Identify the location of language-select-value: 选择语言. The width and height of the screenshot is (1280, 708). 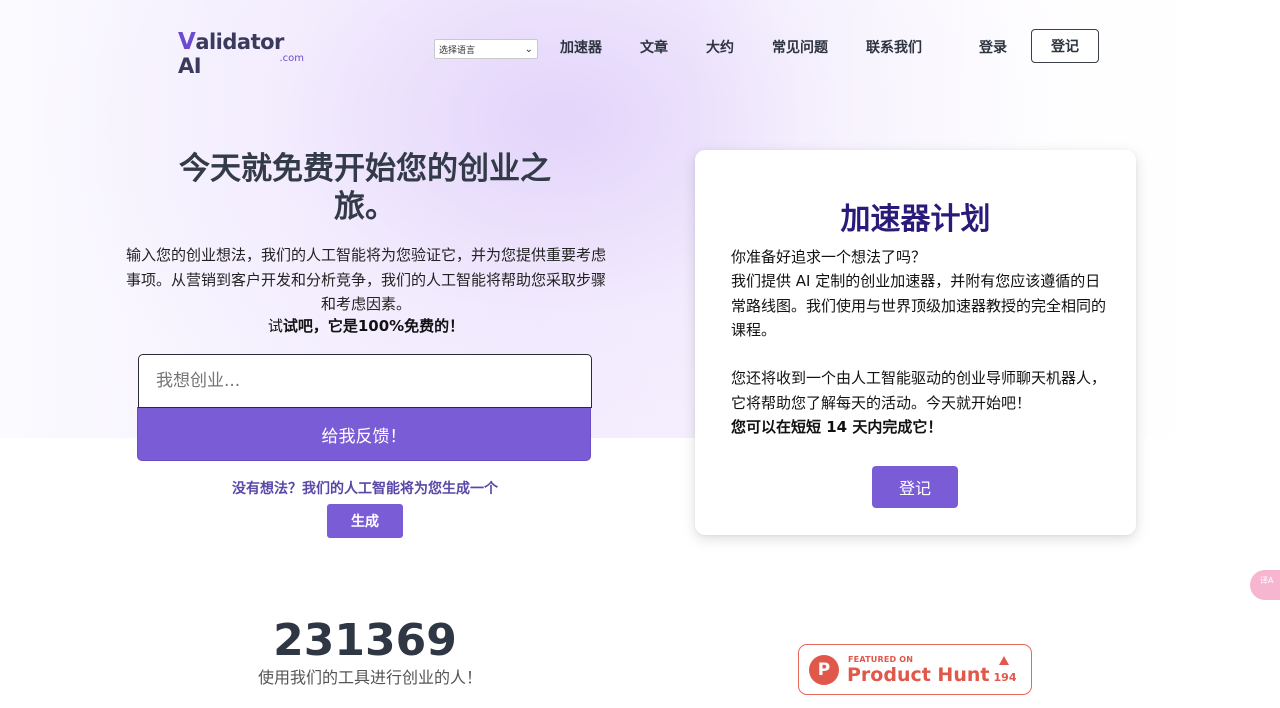
(457, 50).